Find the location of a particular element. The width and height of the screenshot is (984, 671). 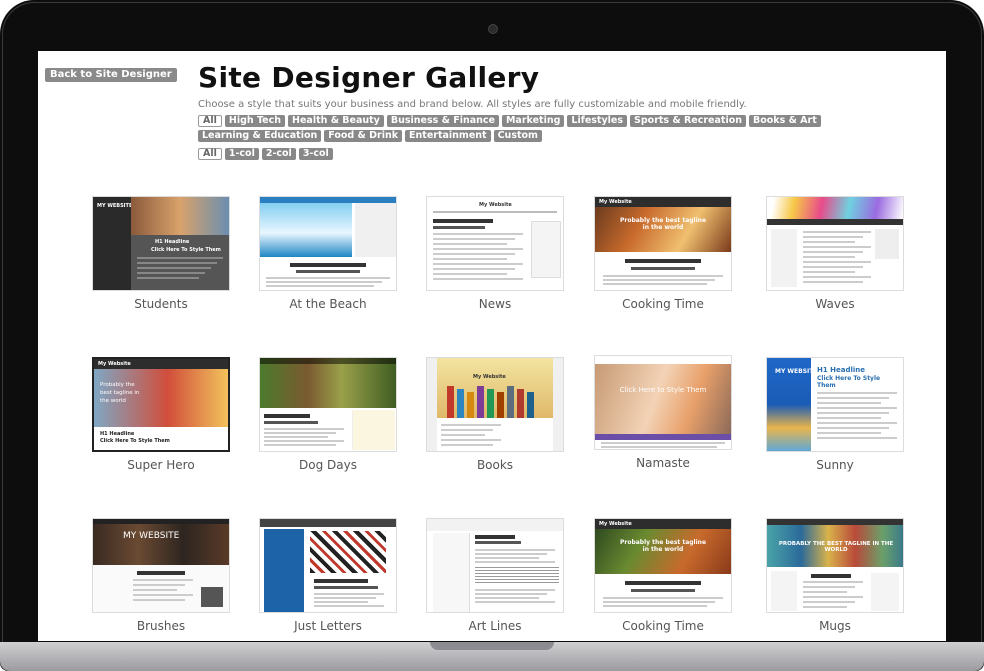

style-name: Waves is located at coordinates (835, 304).